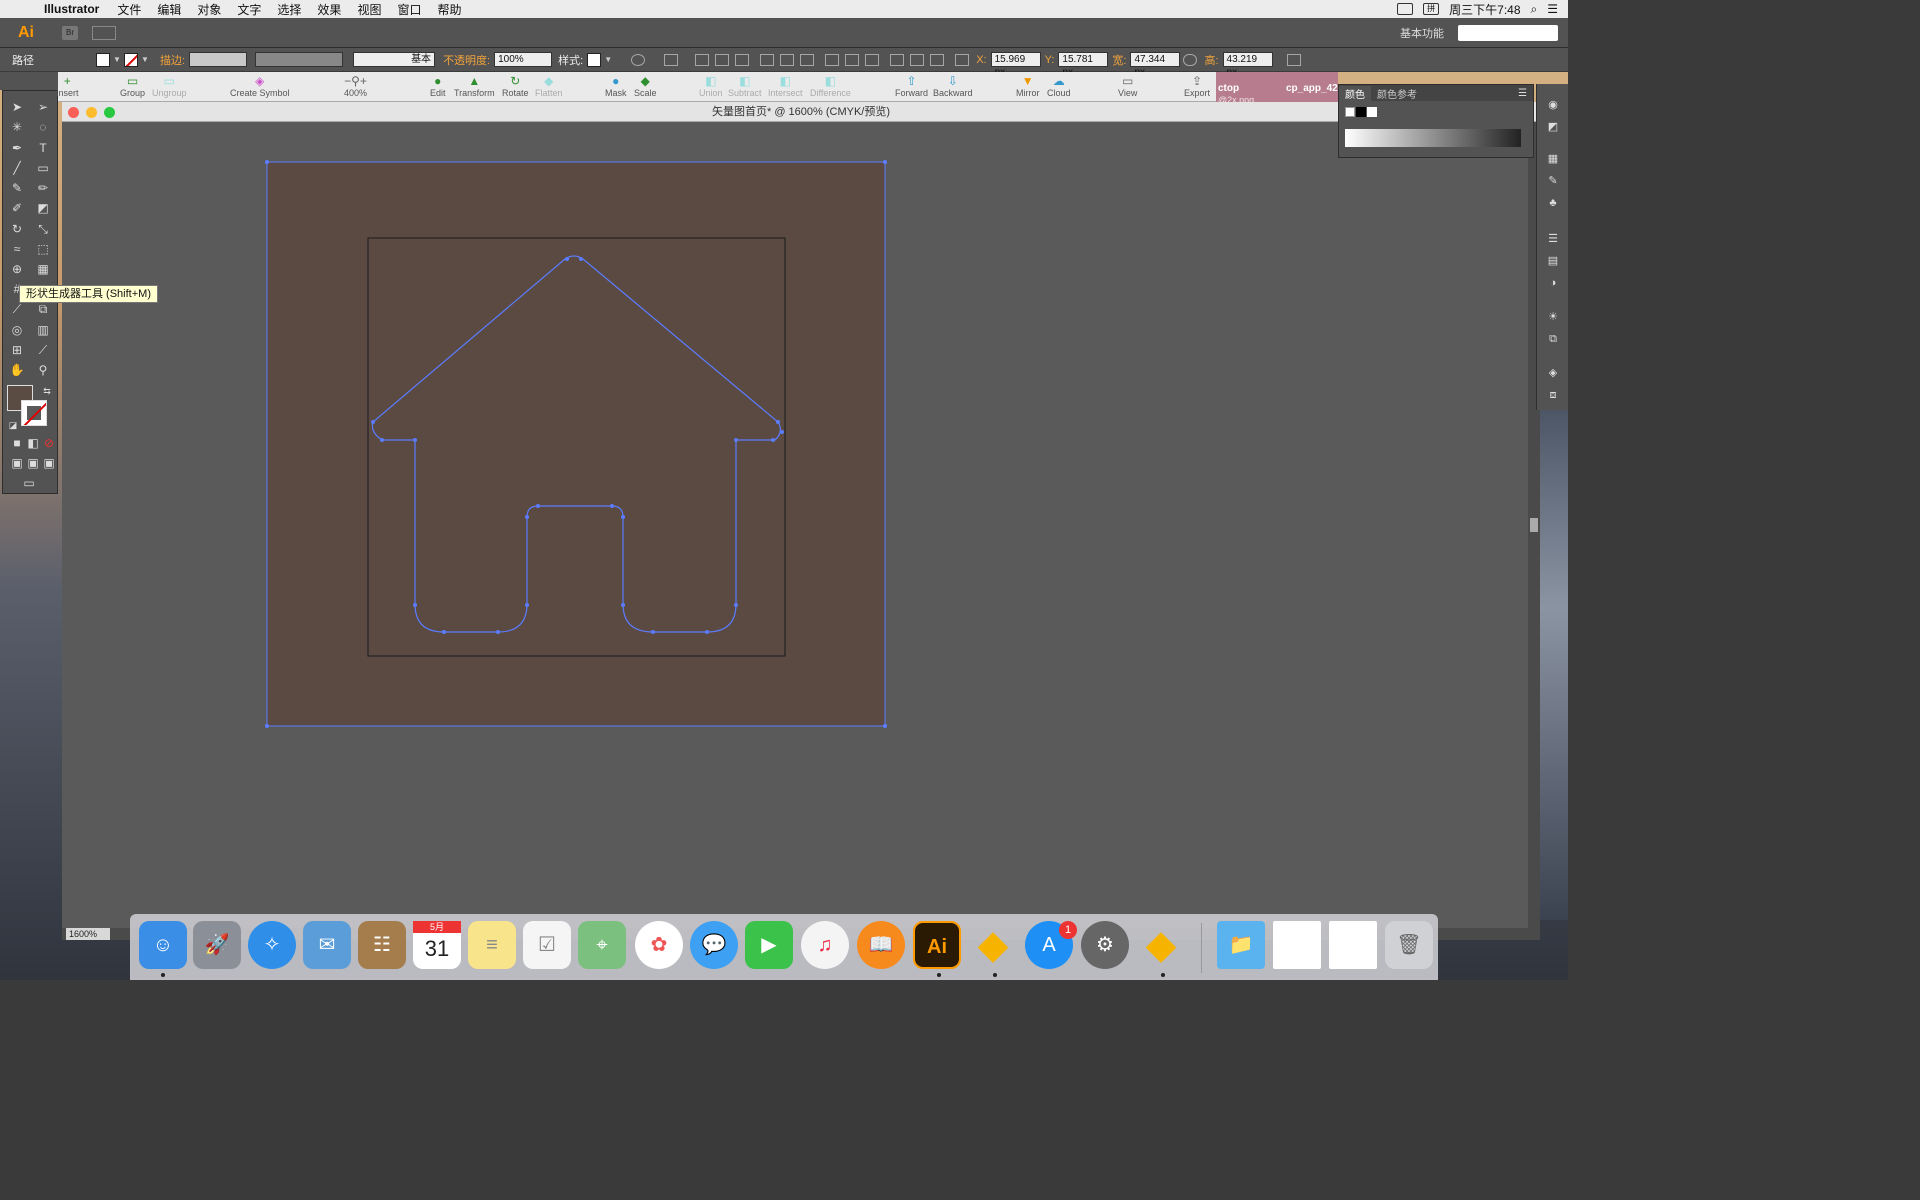  Describe the element at coordinates (43, 350) in the screenshot. I see `slice-tool-icon: ⟋` at that location.